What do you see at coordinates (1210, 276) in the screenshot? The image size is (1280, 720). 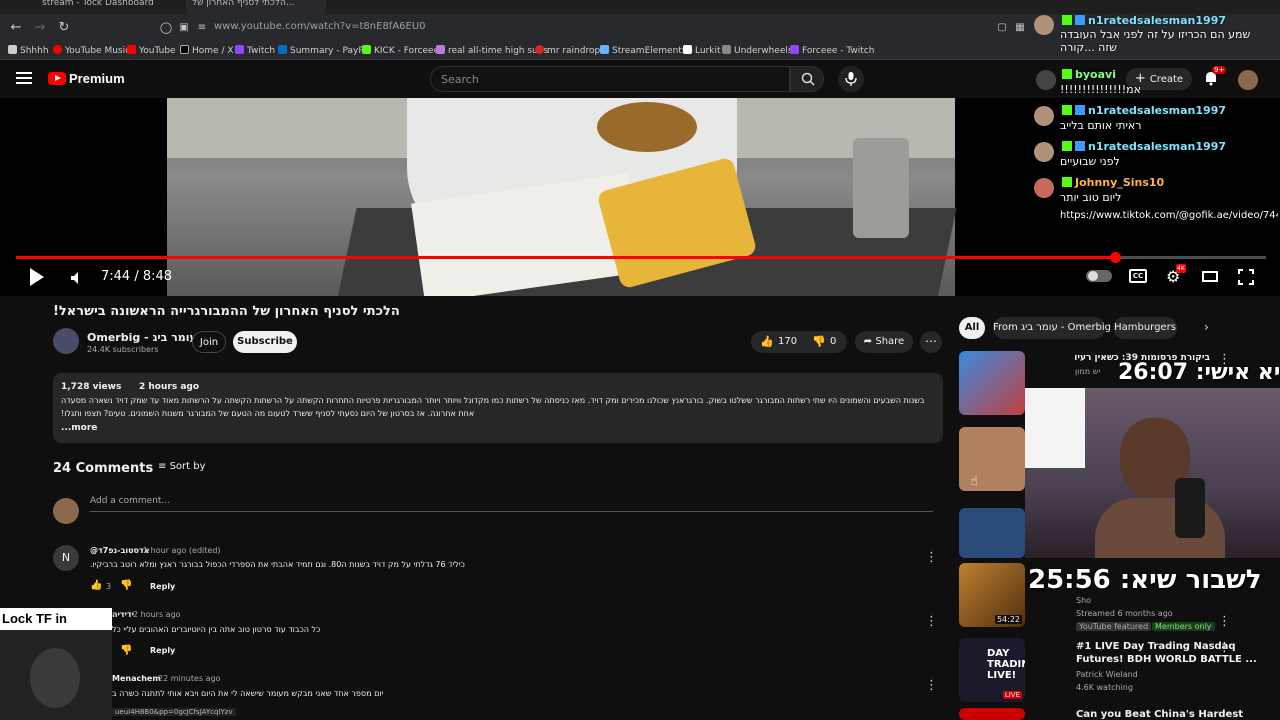 I see `theater-mode-icon` at bounding box center [1210, 276].